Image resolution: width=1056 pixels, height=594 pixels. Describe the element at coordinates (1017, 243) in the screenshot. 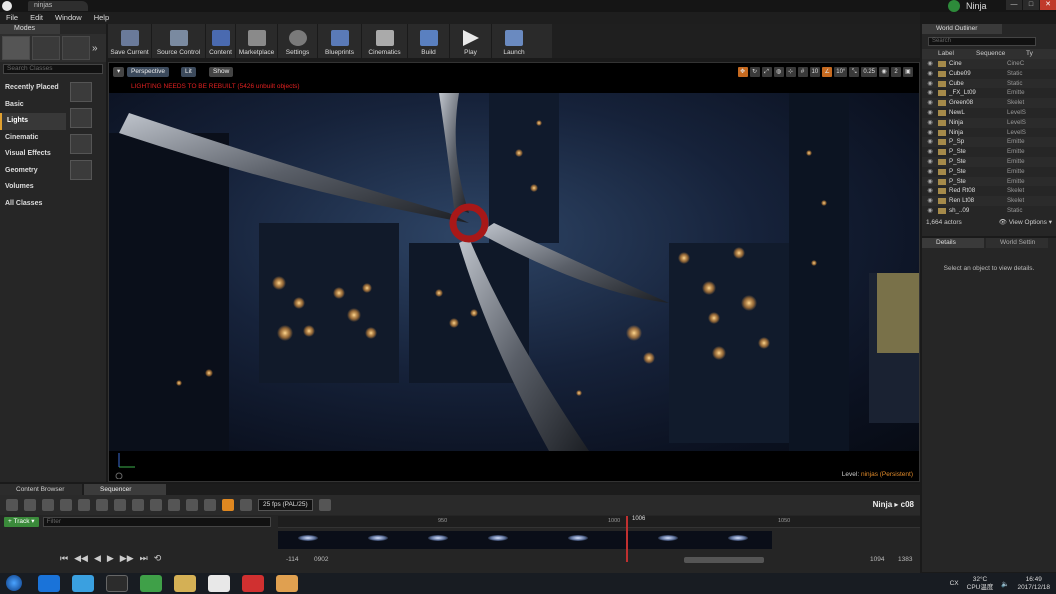

I see `world-settings-tab: World Settin` at that location.